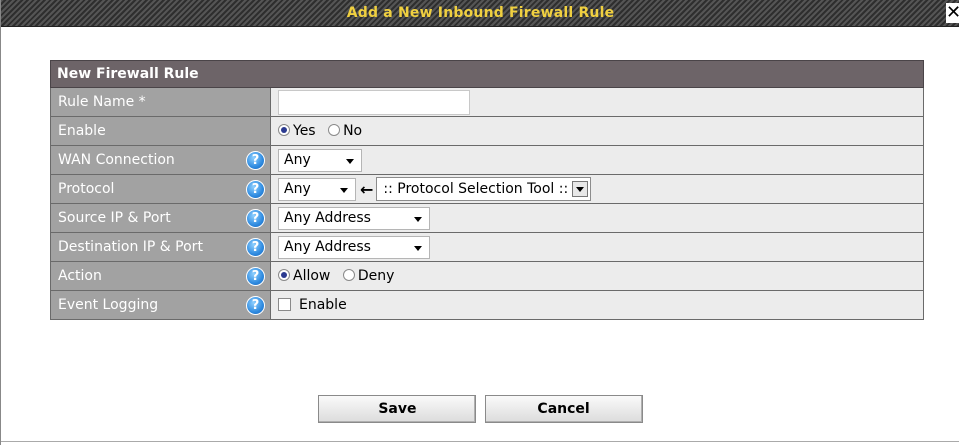 The height and width of the screenshot is (445, 959). I want to click on enable-no-text: No, so click(353, 131).